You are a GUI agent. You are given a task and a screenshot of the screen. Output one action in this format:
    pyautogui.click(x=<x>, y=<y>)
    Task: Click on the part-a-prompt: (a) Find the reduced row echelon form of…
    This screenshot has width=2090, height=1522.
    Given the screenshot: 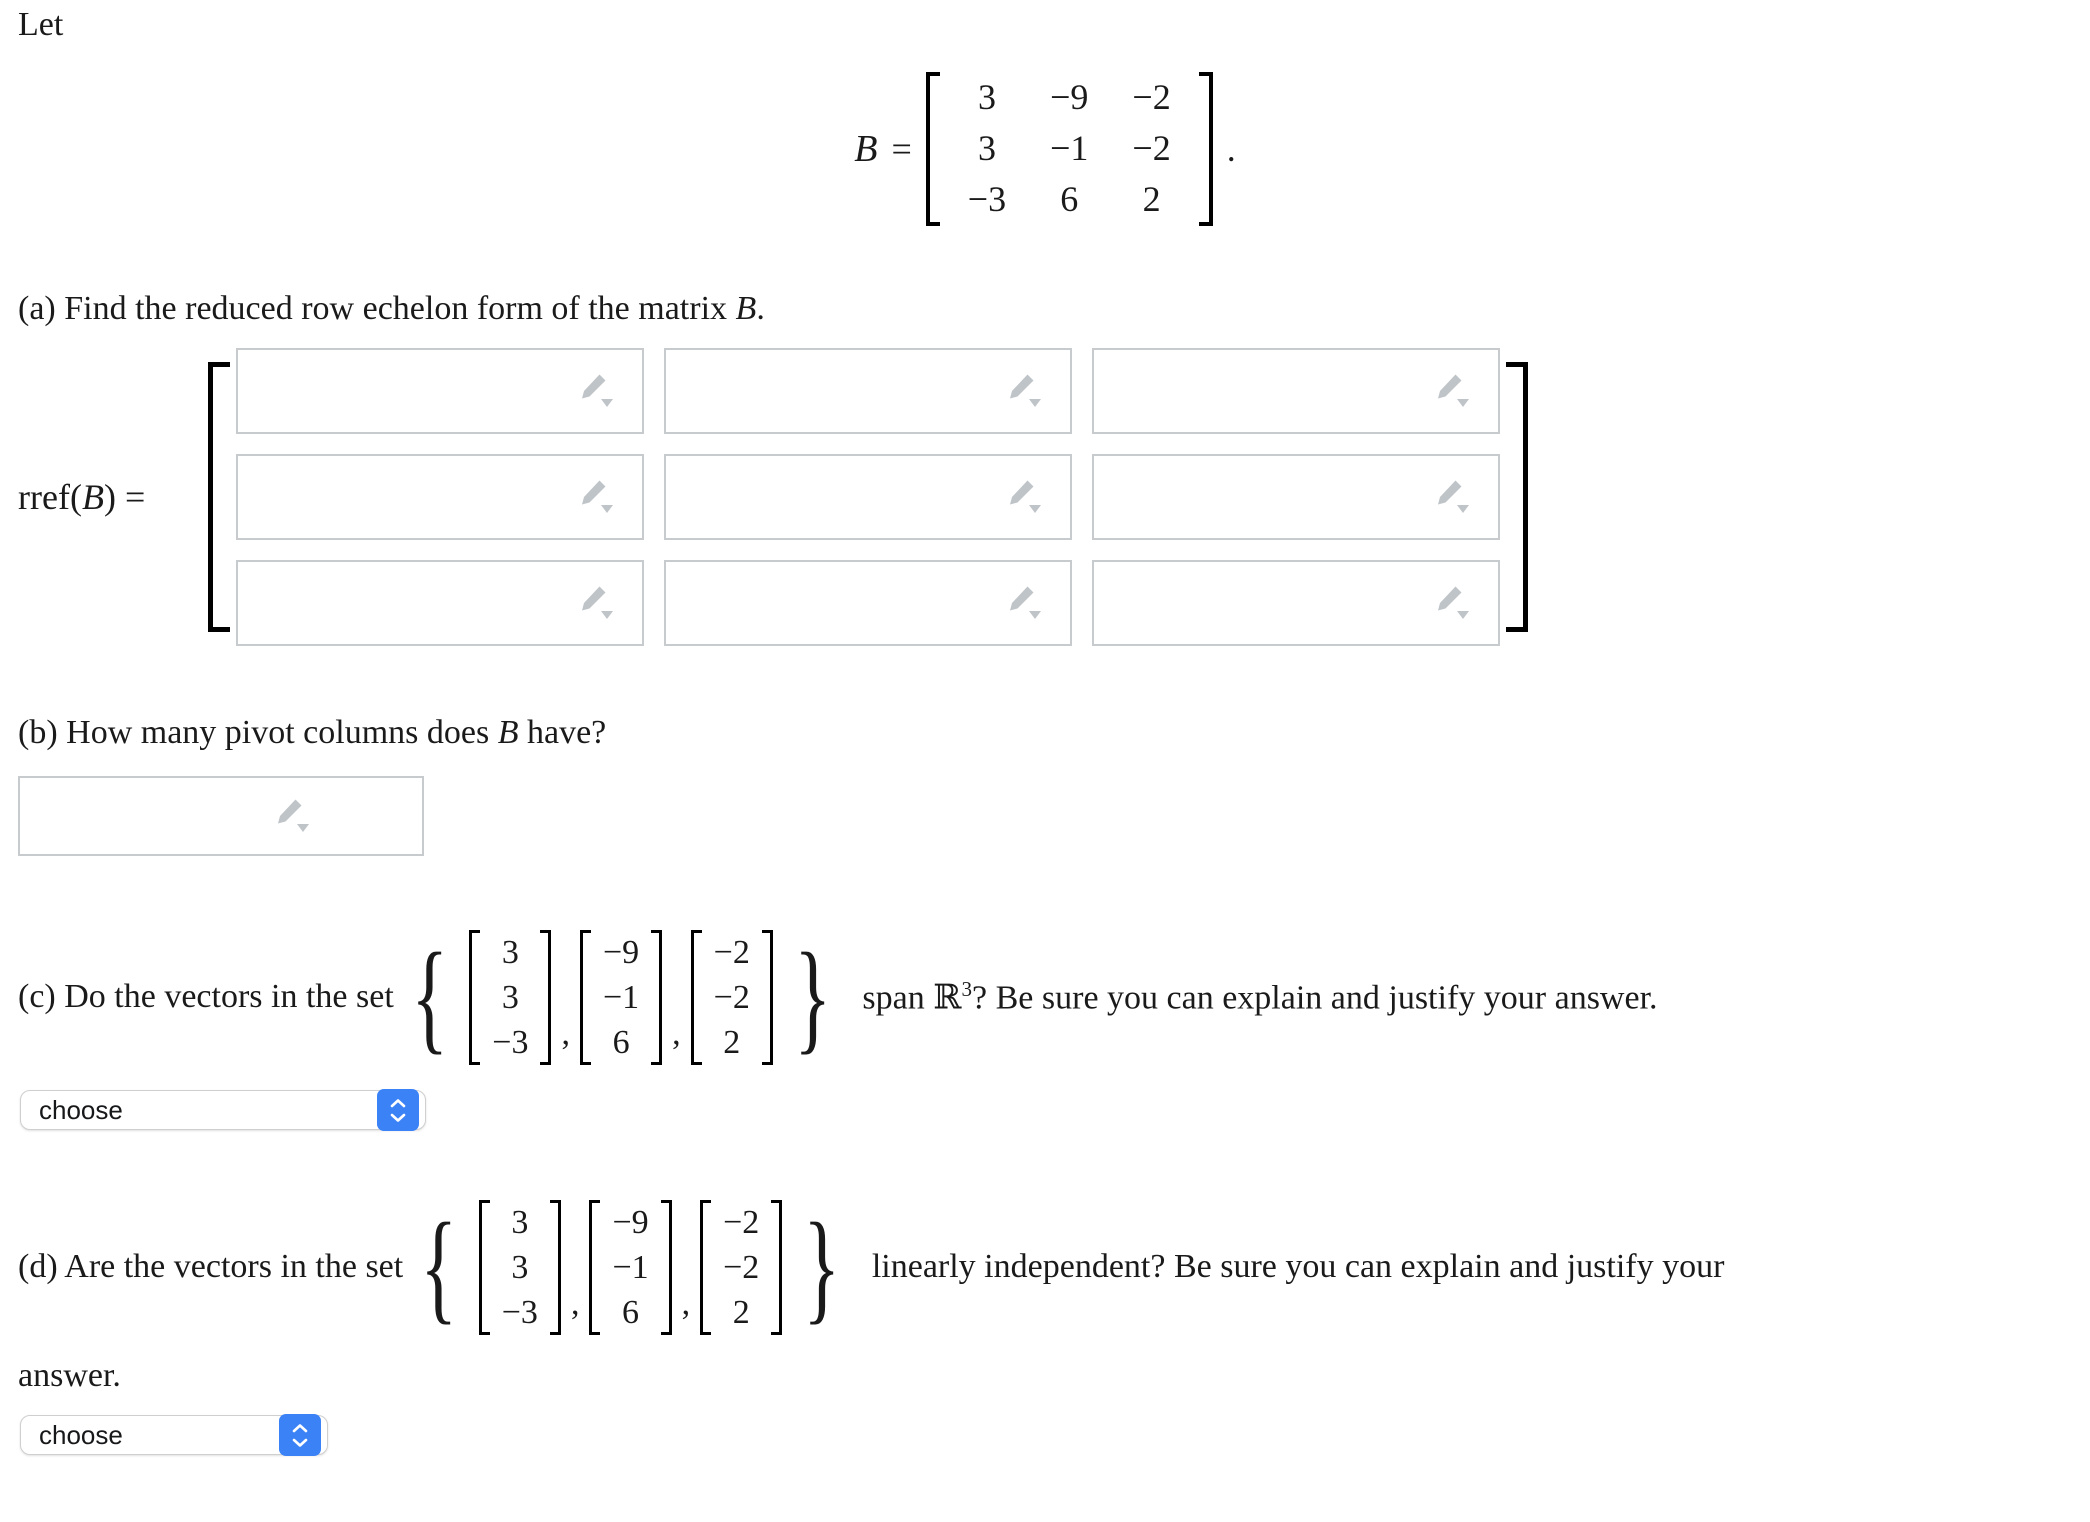 What is the action you would take?
    pyautogui.click(x=391, y=309)
    